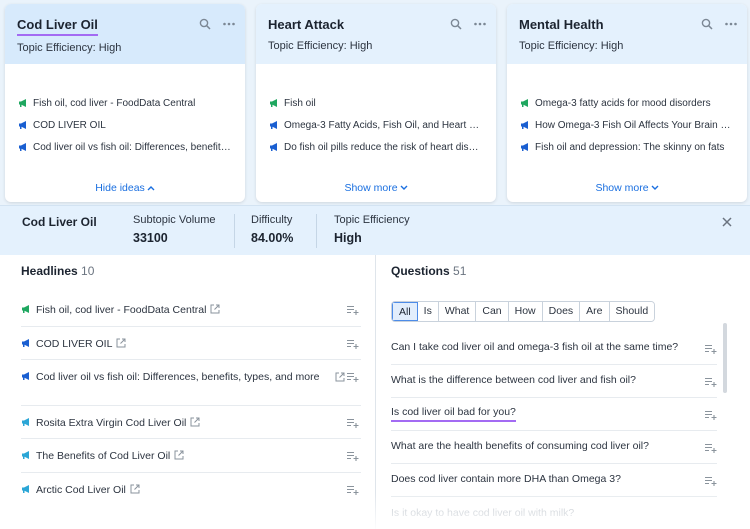 Image resolution: width=750 pixels, height=529 pixels. What do you see at coordinates (627, 34) in the screenshot?
I see `card-header: Mental Health Topic Efficiency: High` at bounding box center [627, 34].